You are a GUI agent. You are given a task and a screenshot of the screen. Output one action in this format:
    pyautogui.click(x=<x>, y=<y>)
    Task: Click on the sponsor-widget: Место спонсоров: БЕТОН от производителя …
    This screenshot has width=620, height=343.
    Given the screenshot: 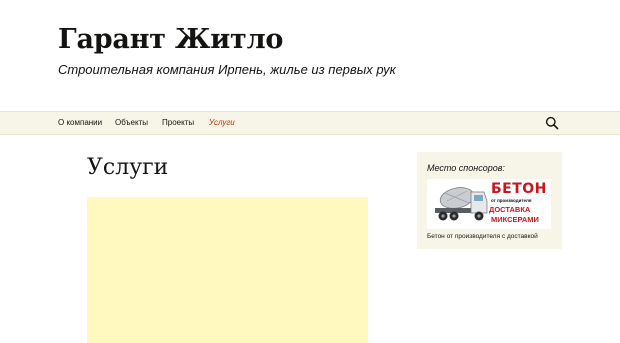 What is the action you would take?
    pyautogui.click(x=489, y=200)
    